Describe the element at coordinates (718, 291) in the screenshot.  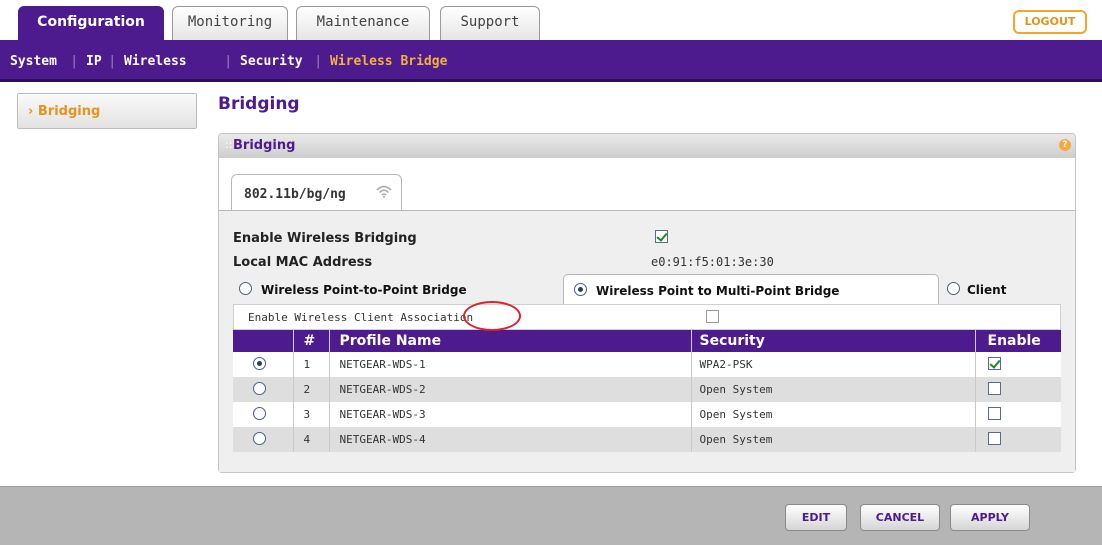
I see `mode-point-to-multipoint-label: Wireless Point to Multi-Point Bridge` at that location.